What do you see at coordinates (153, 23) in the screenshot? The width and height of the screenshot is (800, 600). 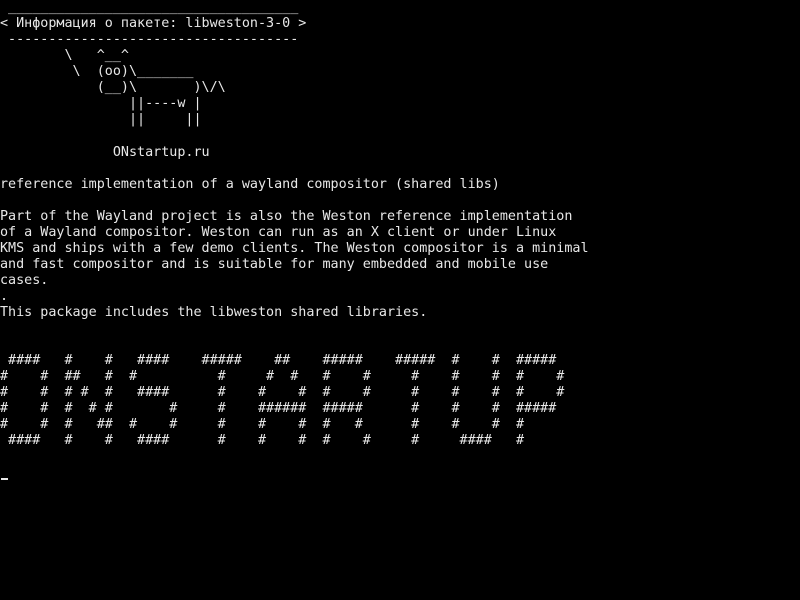 I see `cowsay-speech-bubble: < Информация о пакете: libweston-3-0 >` at bounding box center [153, 23].